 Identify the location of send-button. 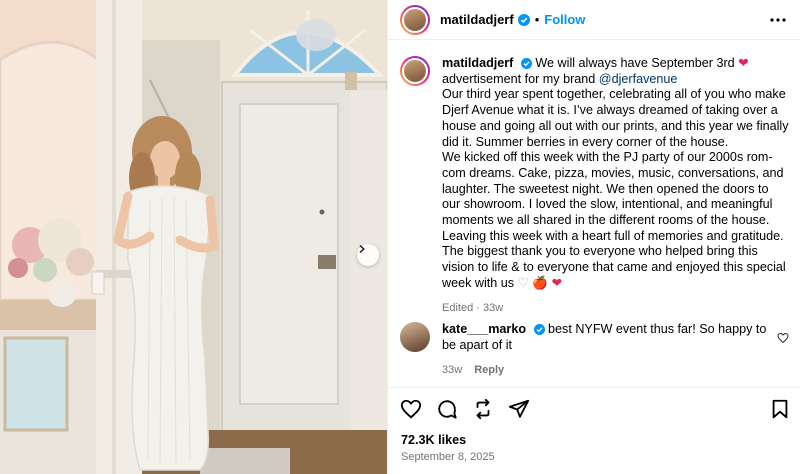
(519, 410).